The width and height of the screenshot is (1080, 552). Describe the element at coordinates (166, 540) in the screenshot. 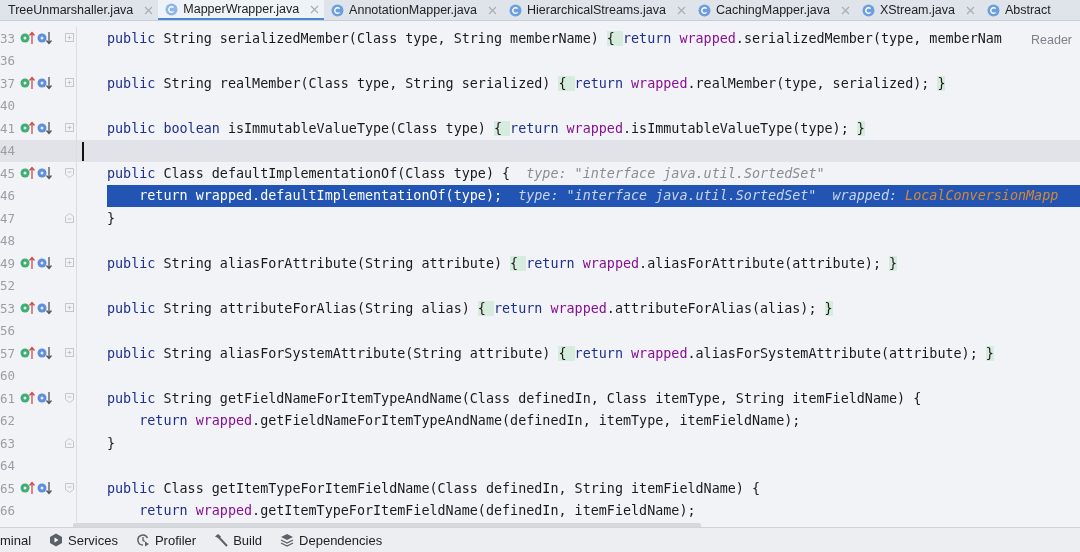

I see `tool-window-button: Profiler` at that location.